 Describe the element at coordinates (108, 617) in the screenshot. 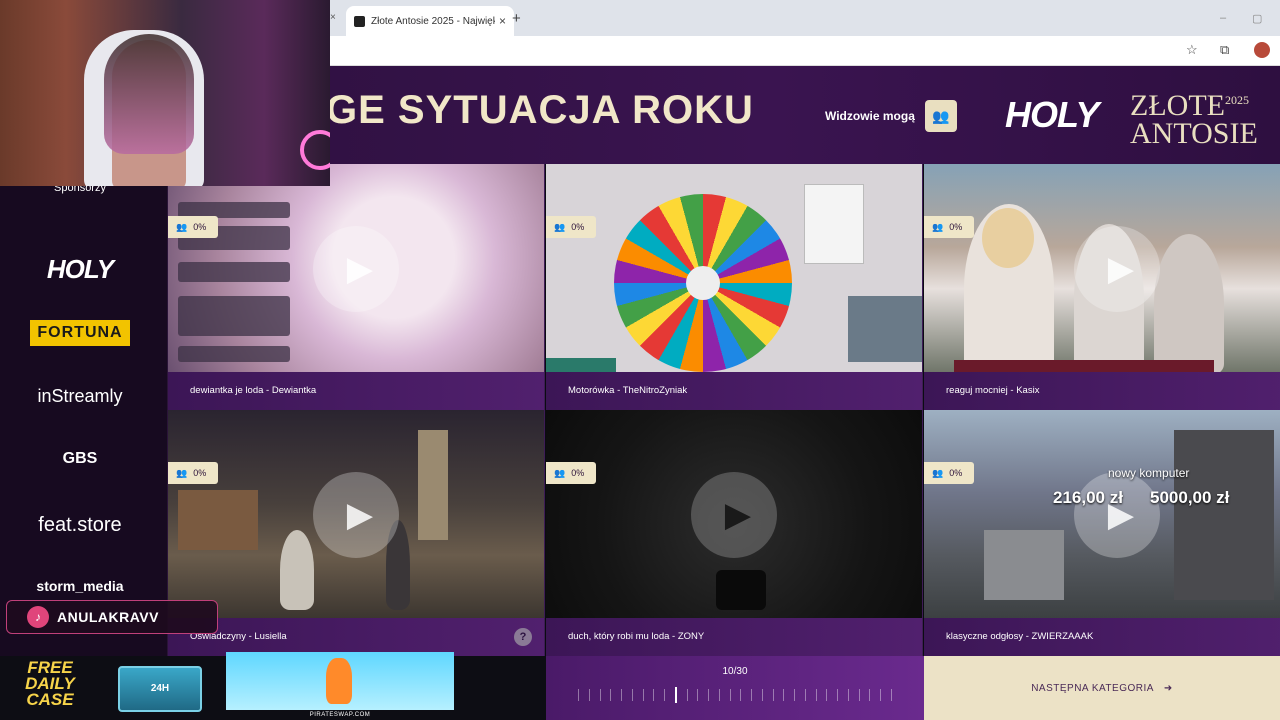

I see `tiktok-name: ANULAKRAVV` at that location.